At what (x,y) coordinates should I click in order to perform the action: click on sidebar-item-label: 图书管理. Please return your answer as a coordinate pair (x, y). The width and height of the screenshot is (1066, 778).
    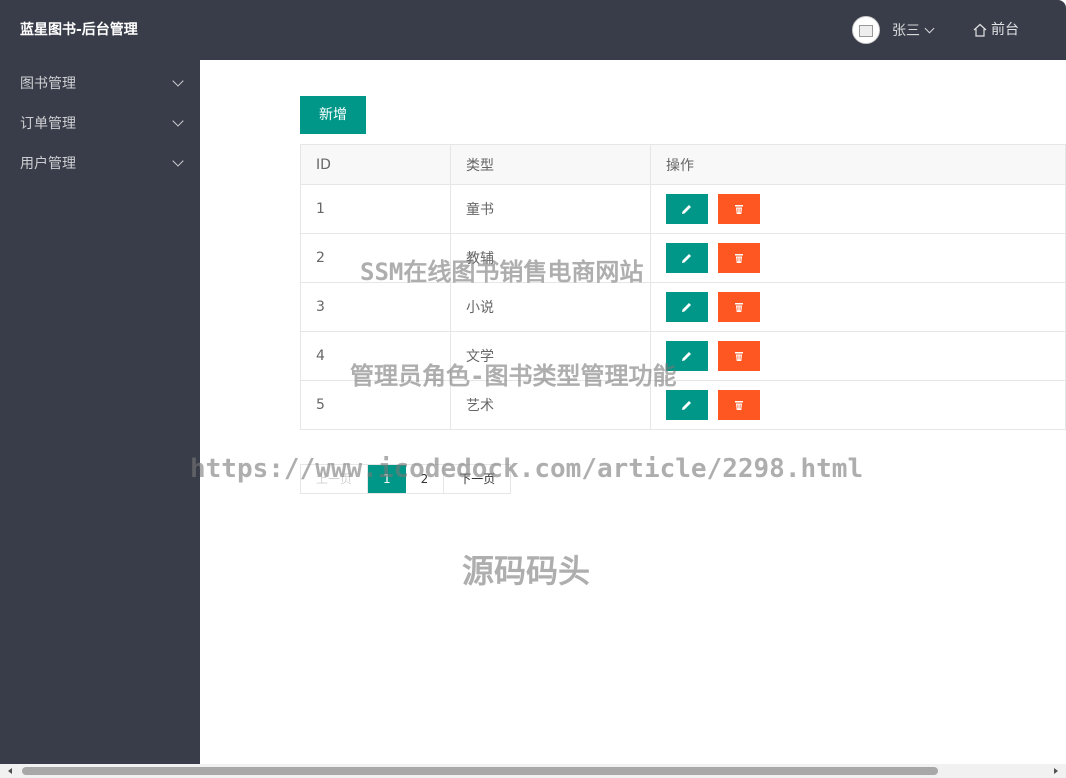
    Looking at the image, I should click on (48, 84).